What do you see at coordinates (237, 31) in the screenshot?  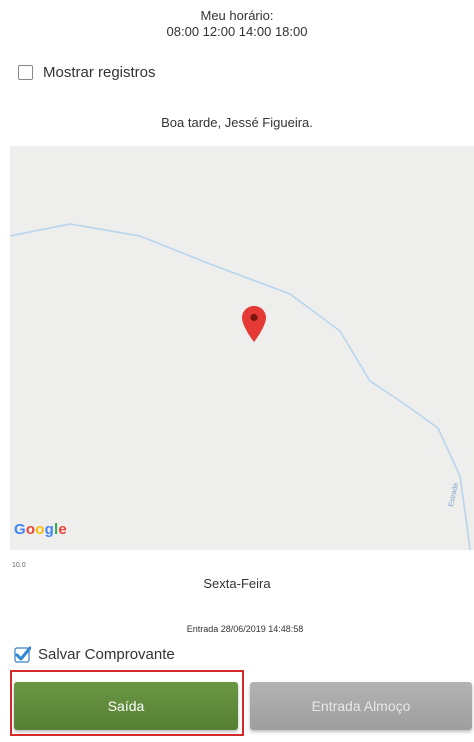 I see `schedule-times: 08:00 12:00 14:00 18:00` at bounding box center [237, 31].